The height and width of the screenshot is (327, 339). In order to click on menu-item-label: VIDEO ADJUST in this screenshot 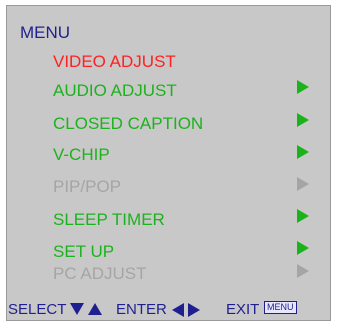, I will do `click(114, 61)`.